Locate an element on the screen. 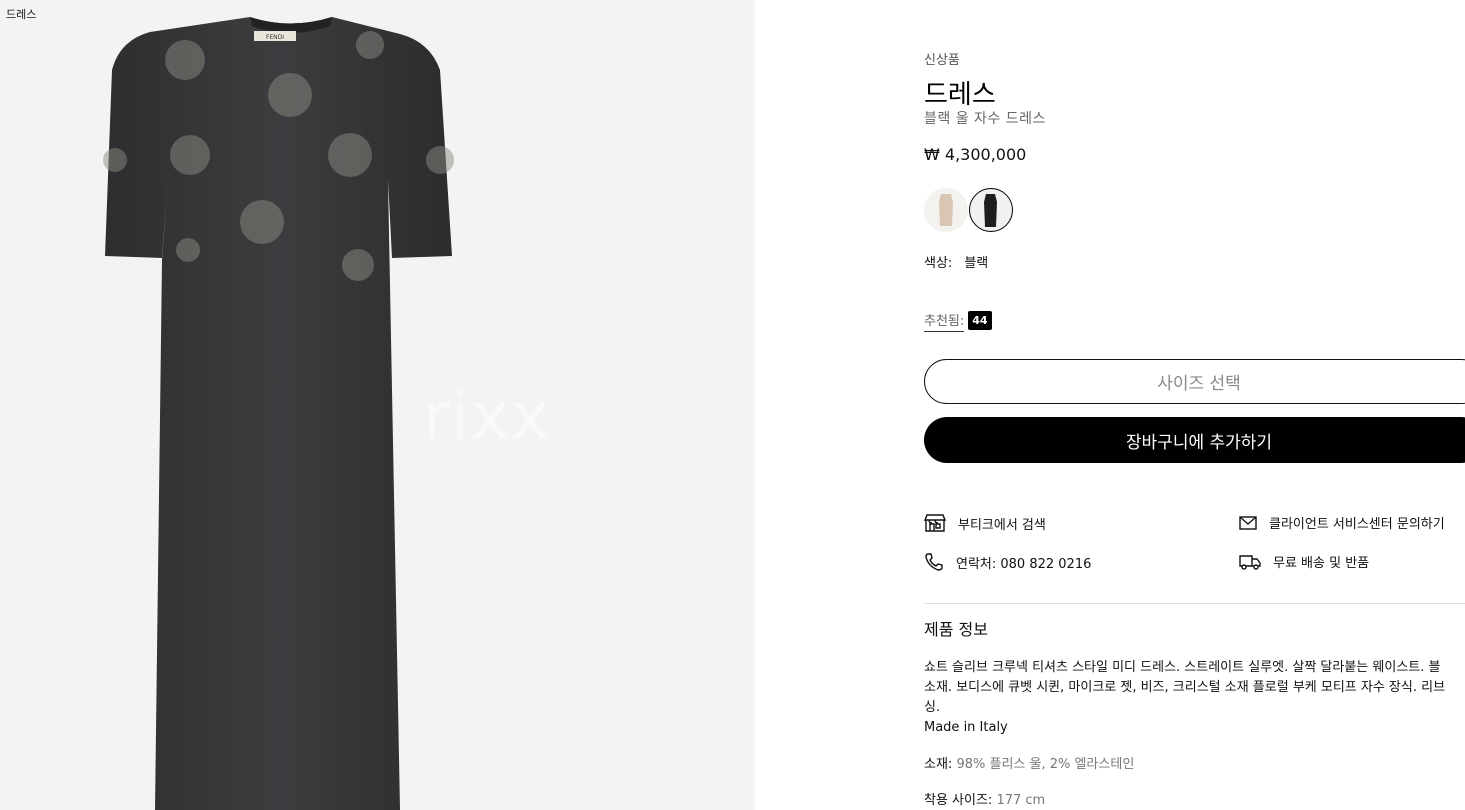 The width and height of the screenshot is (1465, 810). color-swatch-beige is located at coordinates (946, 210).